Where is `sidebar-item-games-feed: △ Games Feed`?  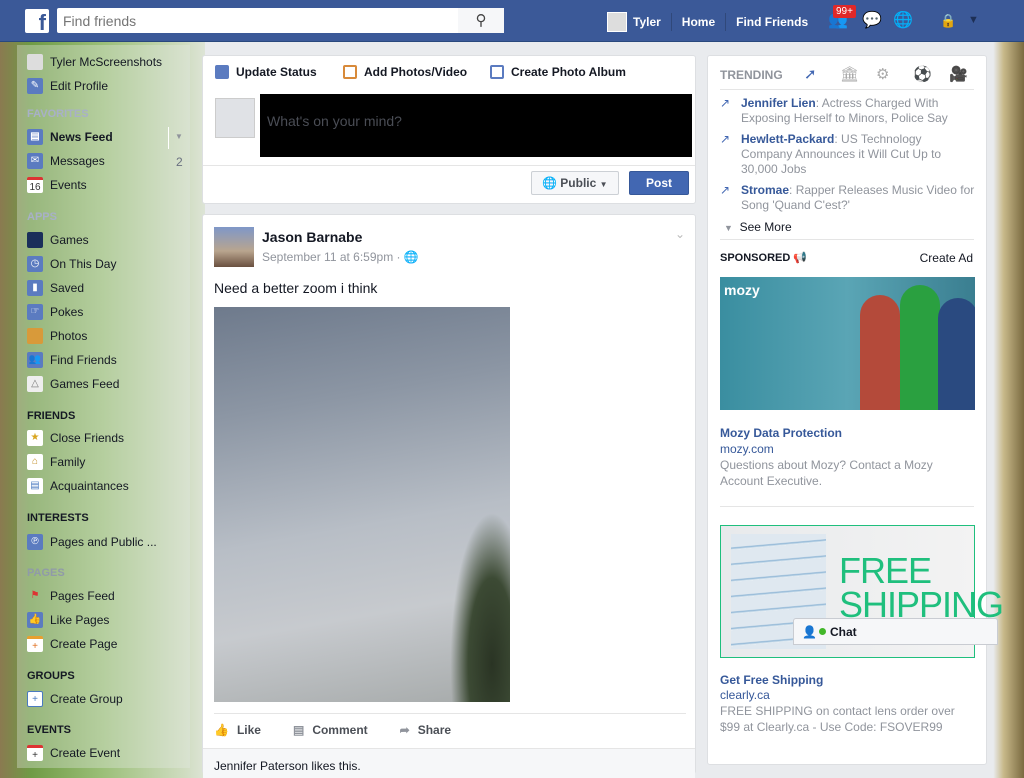 sidebar-item-games-feed: △ Games Feed is located at coordinates (73, 384).